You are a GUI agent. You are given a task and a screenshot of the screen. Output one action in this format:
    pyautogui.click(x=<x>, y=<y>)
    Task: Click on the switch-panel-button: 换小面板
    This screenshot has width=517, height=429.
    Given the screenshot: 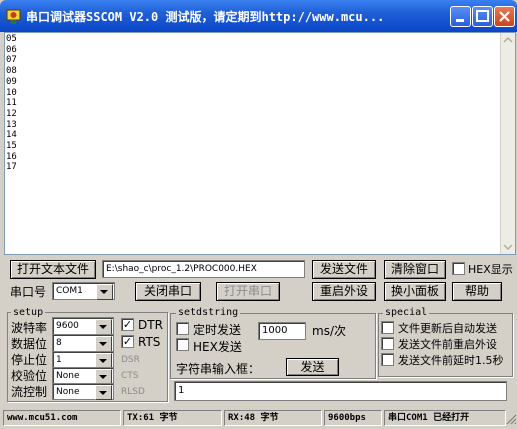 What is the action you would take?
    pyautogui.click(x=415, y=291)
    